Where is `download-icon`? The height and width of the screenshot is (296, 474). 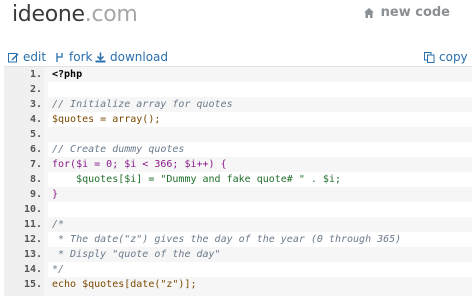
download-icon is located at coordinates (100, 57).